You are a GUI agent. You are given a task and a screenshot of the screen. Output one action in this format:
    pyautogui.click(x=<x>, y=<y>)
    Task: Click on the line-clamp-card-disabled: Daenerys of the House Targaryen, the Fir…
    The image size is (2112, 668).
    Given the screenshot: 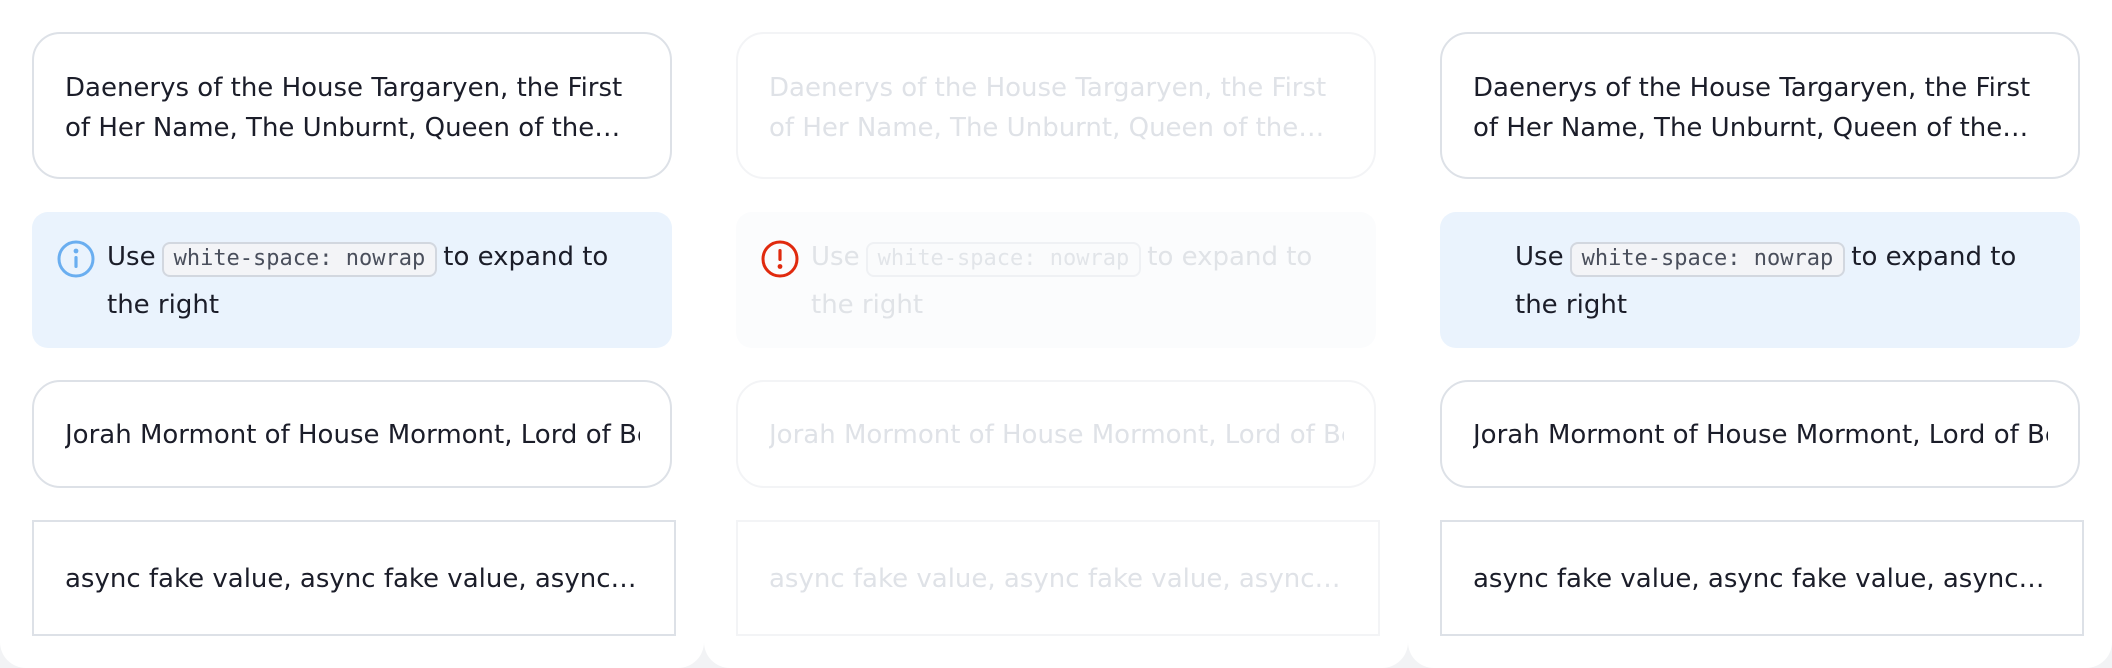 What is the action you would take?
    pyautogui.click(x=1056, y=105)
    